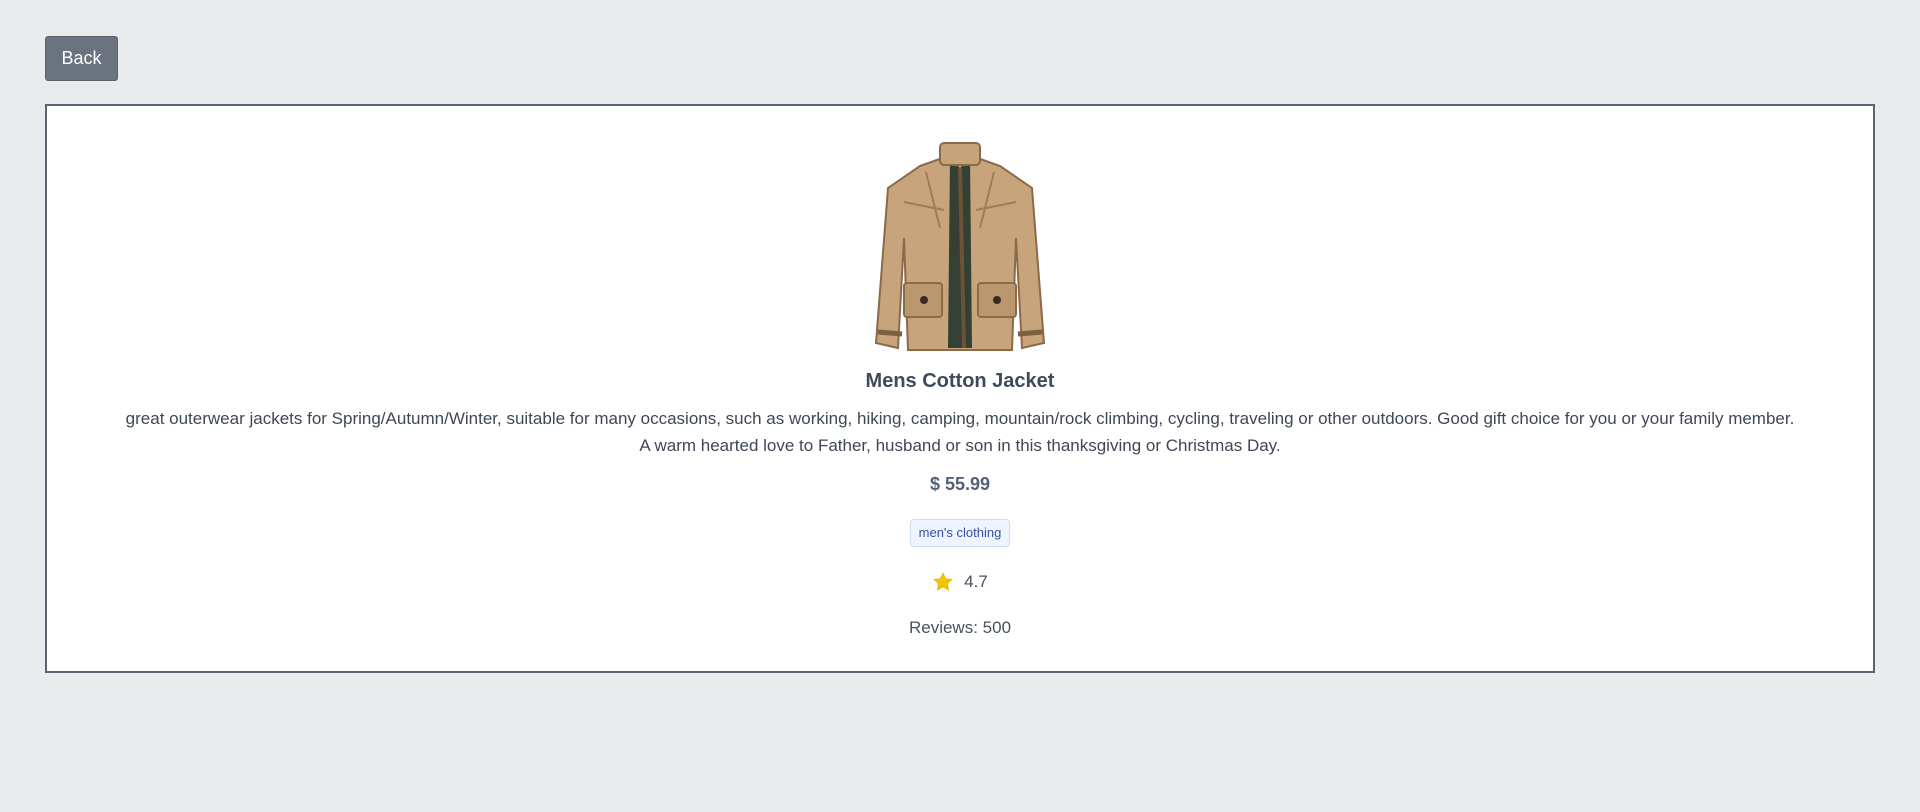  I want to click on jacket-icon, so click(960, 246).